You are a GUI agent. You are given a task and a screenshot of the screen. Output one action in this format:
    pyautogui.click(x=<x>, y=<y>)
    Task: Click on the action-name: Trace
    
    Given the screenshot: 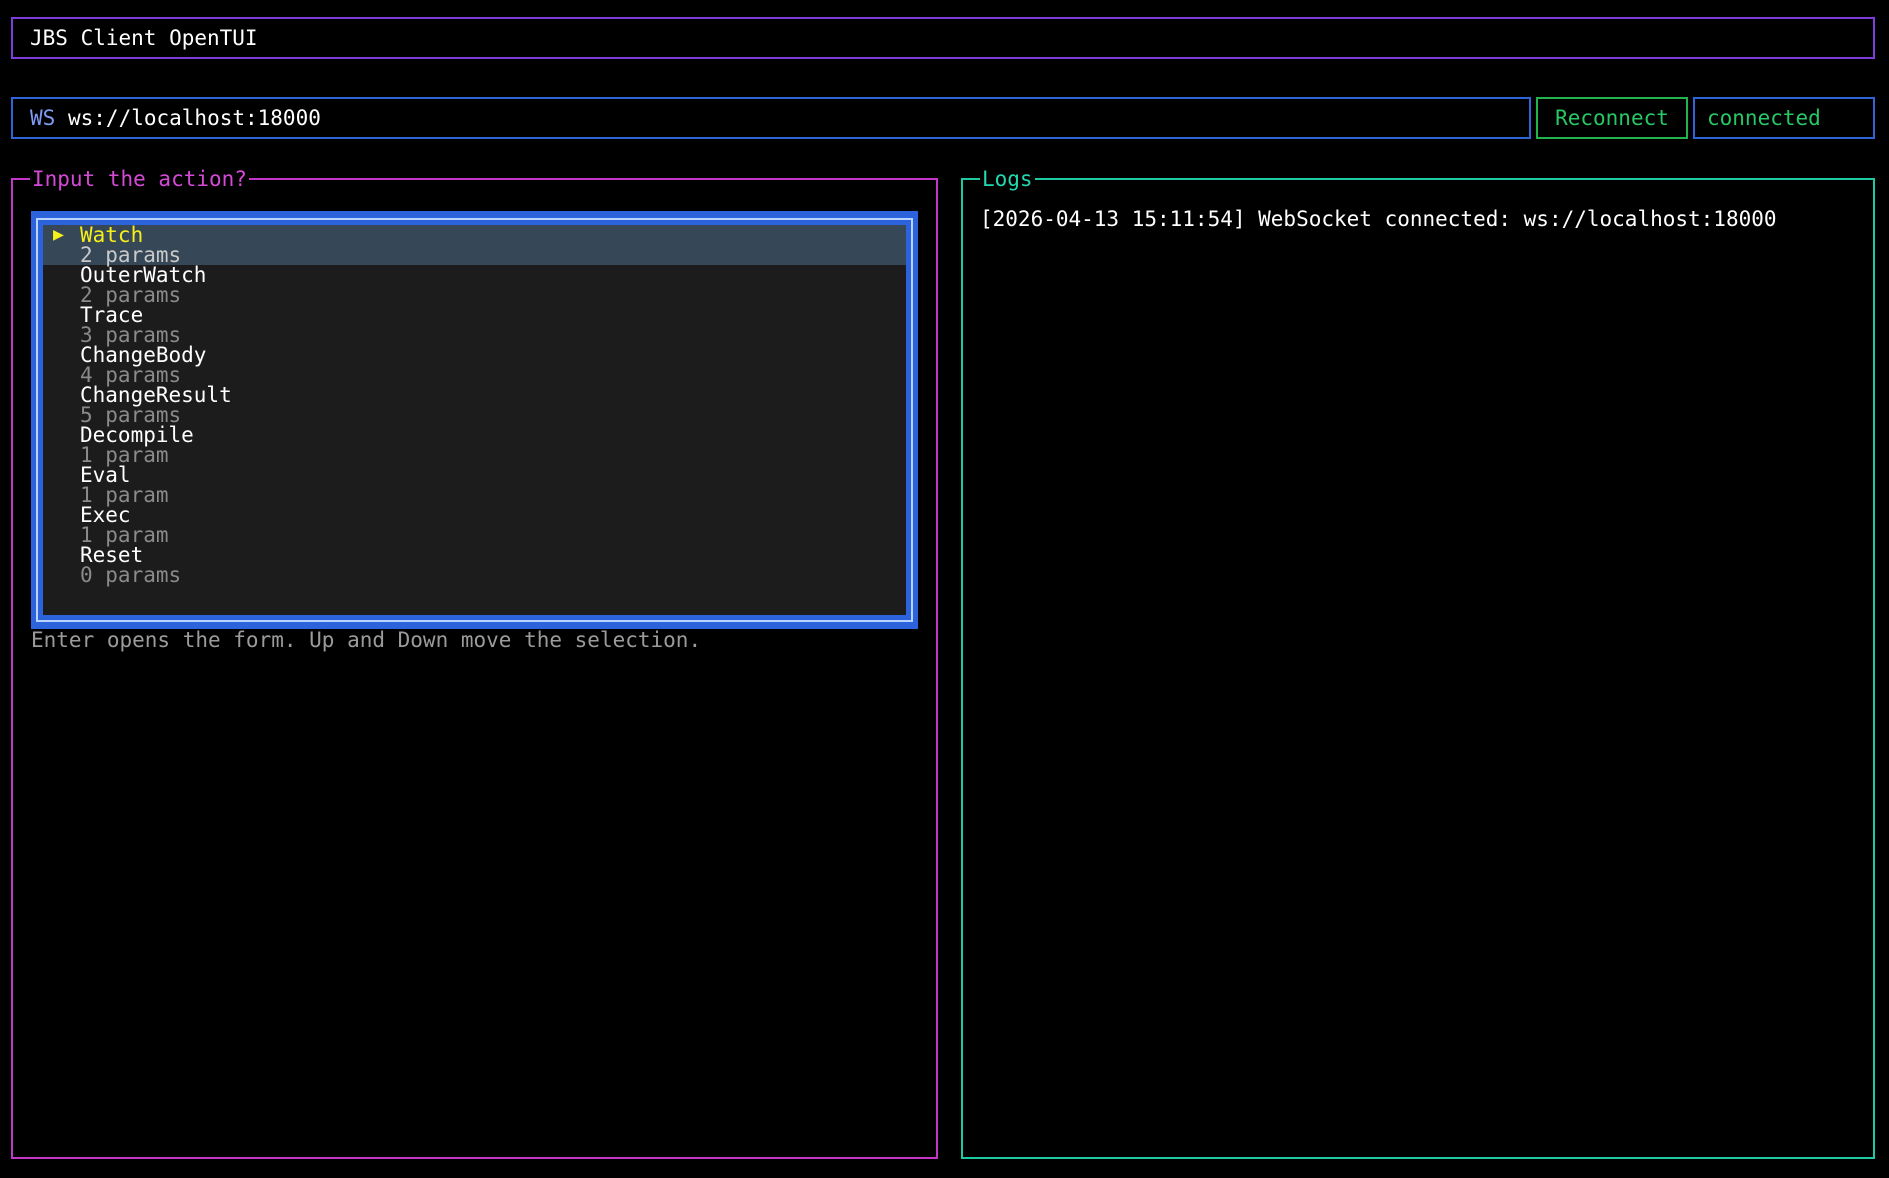 What is the action you would take?
    pyautogui.click(x=112, y=315)
    